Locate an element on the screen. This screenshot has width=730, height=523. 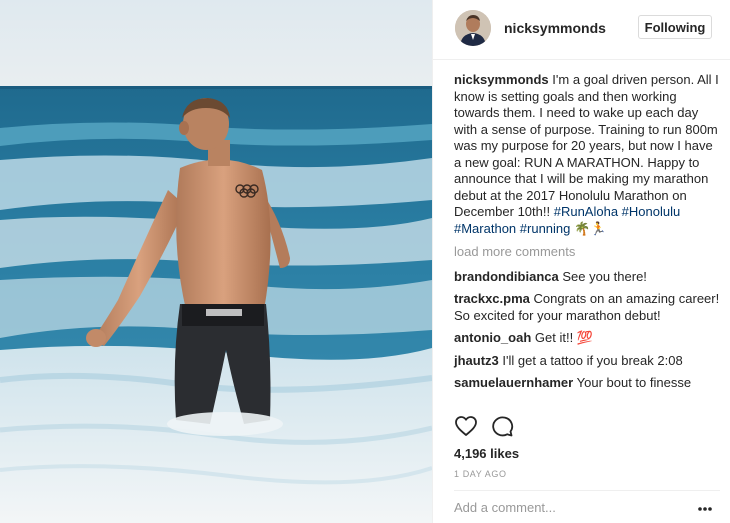
more-options-icon is located at coordinates (705, 509).